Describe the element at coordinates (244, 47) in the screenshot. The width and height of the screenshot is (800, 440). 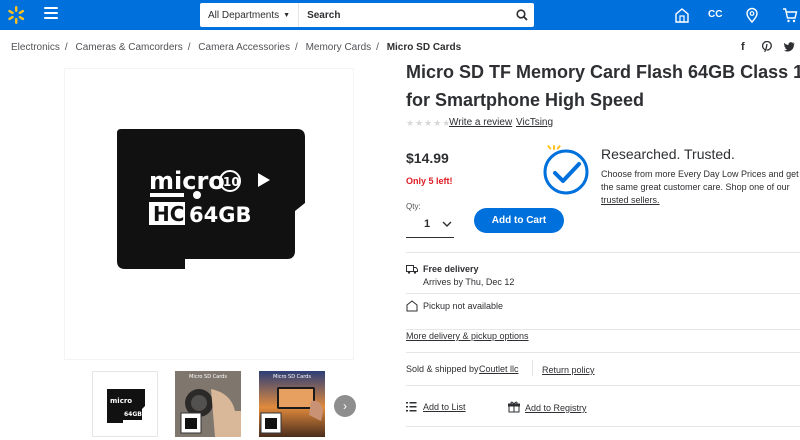
I see `breadcrumb-camera-accessories: Camera Accessories` at that location.